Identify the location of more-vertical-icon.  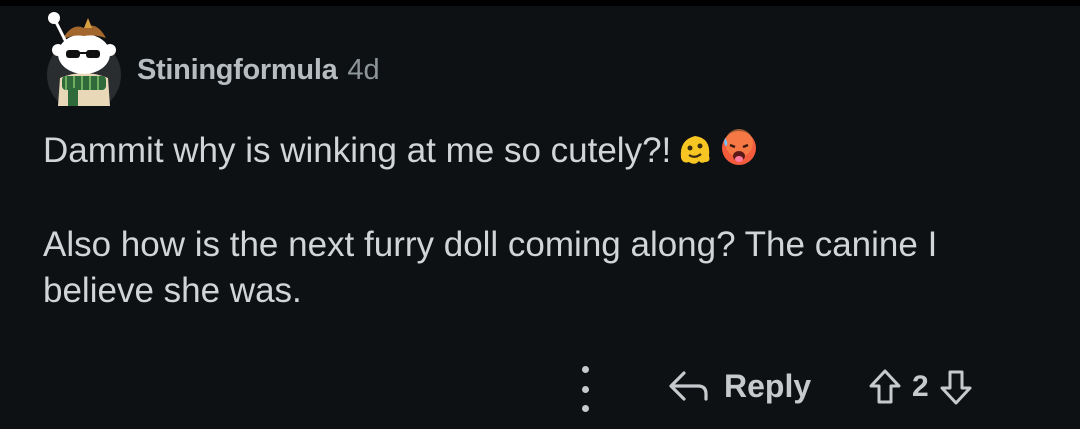
(585, 369).